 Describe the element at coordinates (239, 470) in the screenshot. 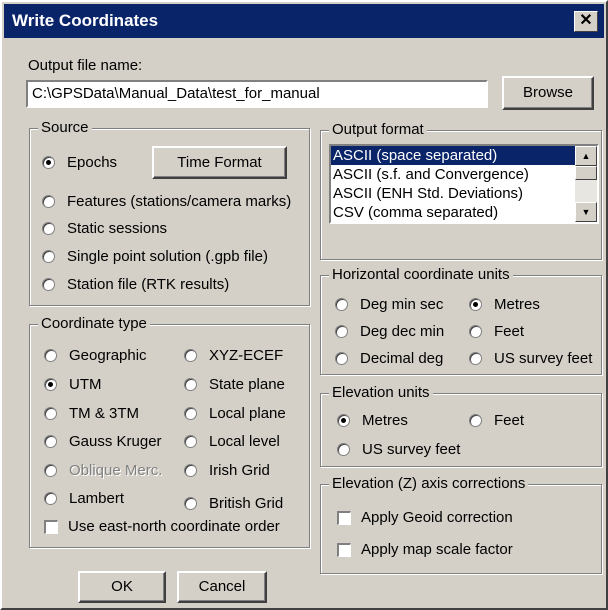

I see `option-label: Irish Grid` at that location.